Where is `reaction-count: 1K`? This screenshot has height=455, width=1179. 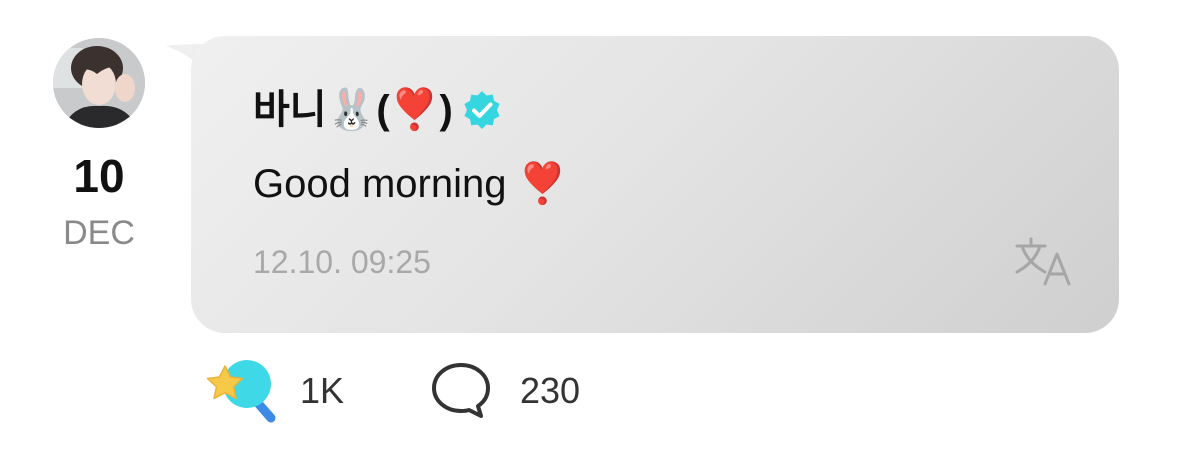
reaction-count: 1K is located at coordinates (322, 390).